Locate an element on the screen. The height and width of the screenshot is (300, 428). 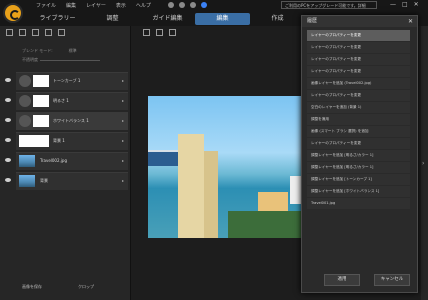
layers-toolbar is located at coordinates (35, 32).